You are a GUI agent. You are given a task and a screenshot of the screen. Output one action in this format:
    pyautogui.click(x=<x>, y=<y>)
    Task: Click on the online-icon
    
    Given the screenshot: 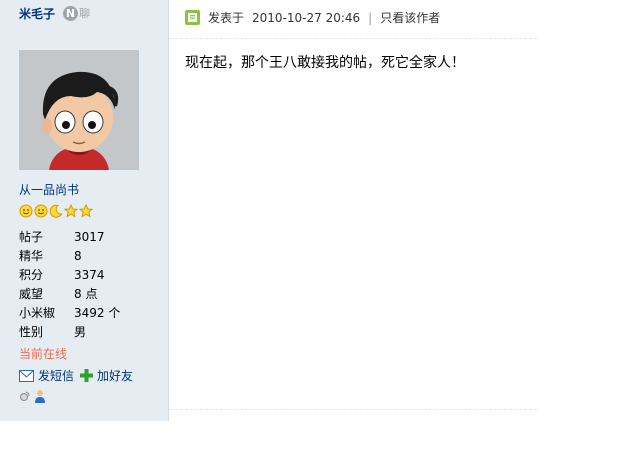 What is the action you would take?
    pyautogui.click(x=192, y=17)
    